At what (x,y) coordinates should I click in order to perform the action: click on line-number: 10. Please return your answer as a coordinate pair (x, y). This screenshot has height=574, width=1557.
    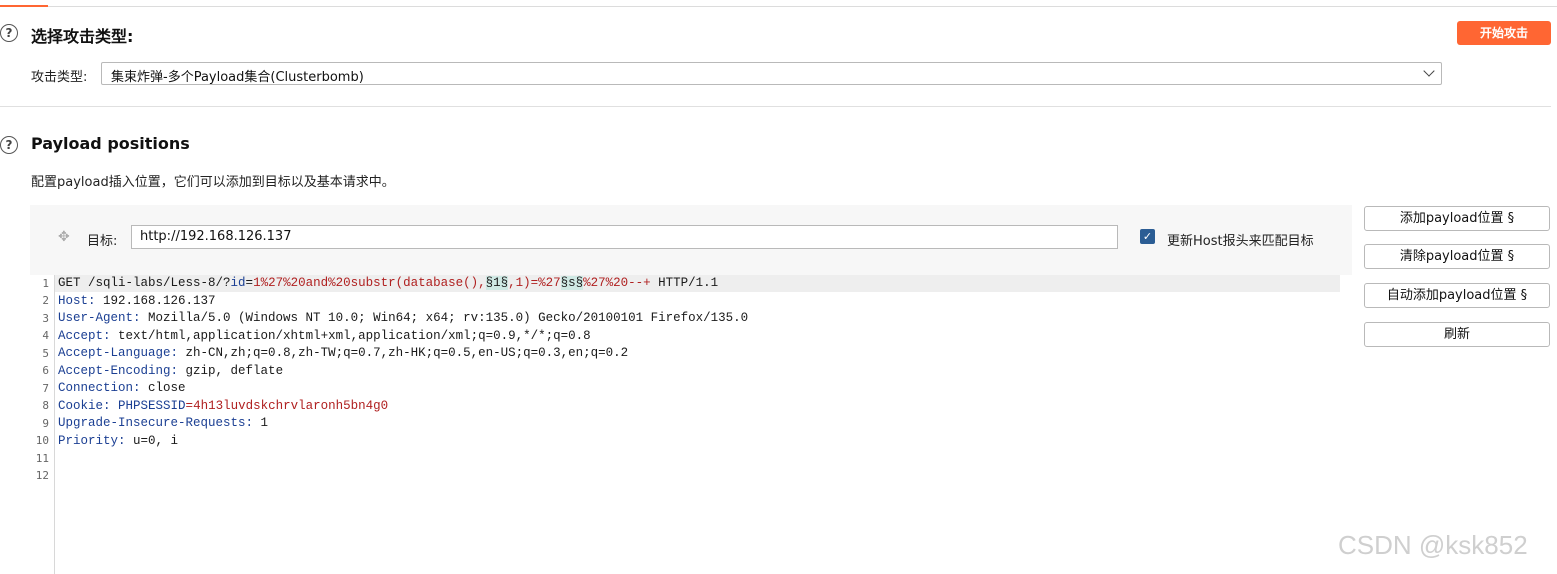
    Looking at the image, I should click on (42, 440).